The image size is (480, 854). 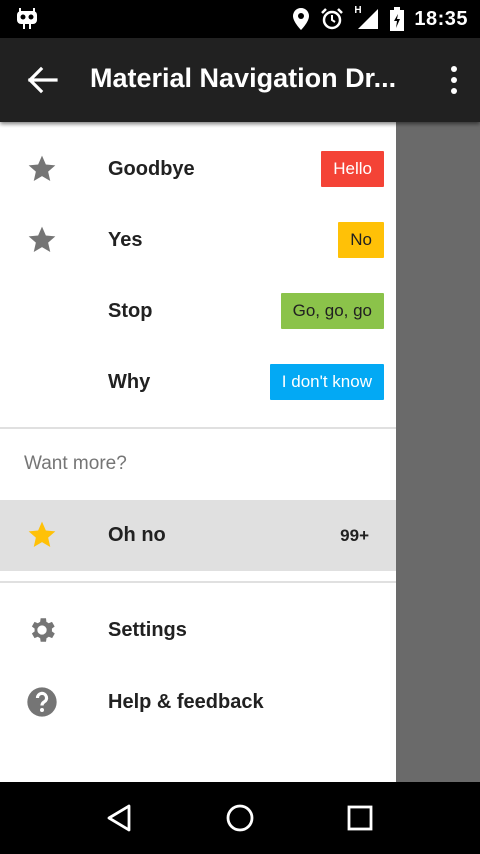 What do you see at coordinates (326, 382) in the screenshot?
I see `drawer-item-badge: I don't know` at bounding box center [326, 382].